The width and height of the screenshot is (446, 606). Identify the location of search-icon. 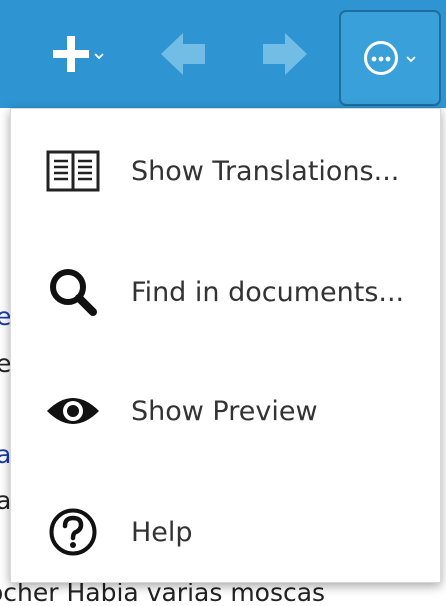
(73, 292).